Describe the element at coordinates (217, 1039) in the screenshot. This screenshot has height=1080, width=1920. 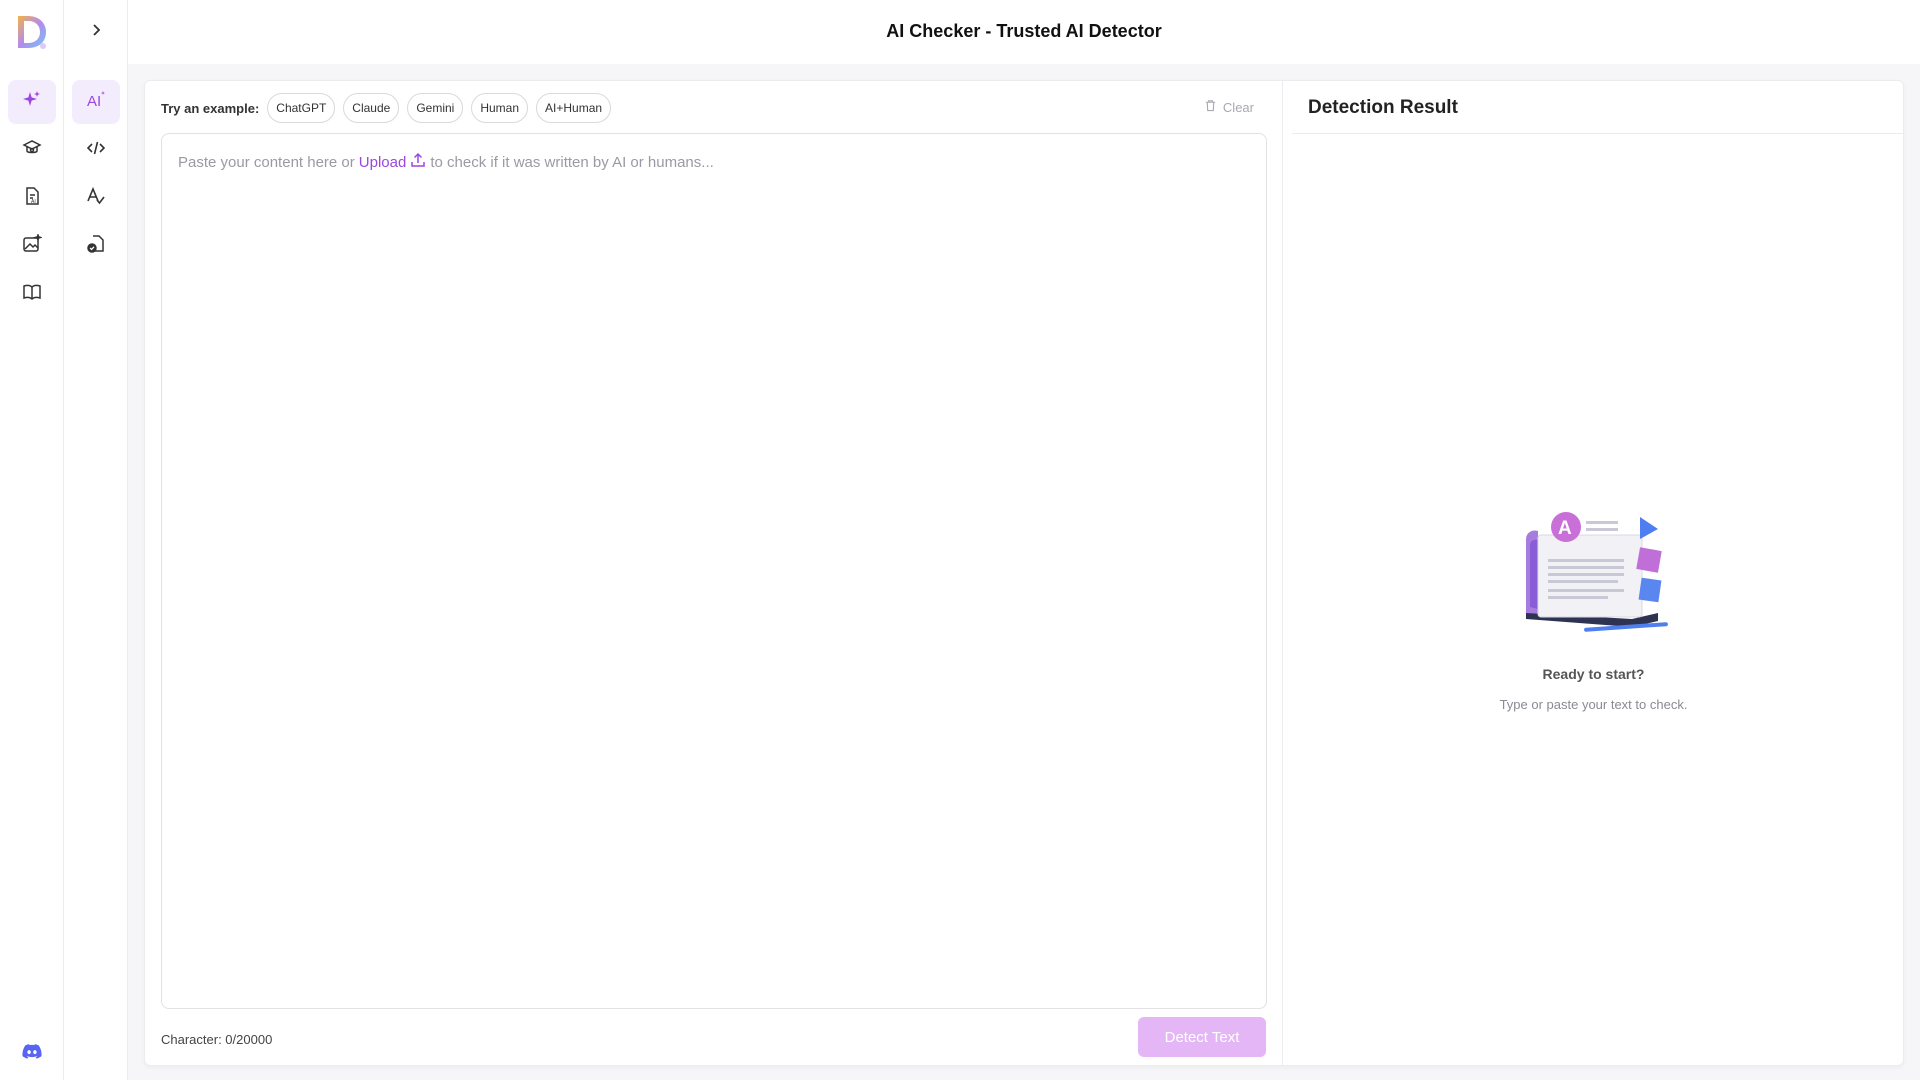
I see `character-count: Character: 0/20000` at that location.